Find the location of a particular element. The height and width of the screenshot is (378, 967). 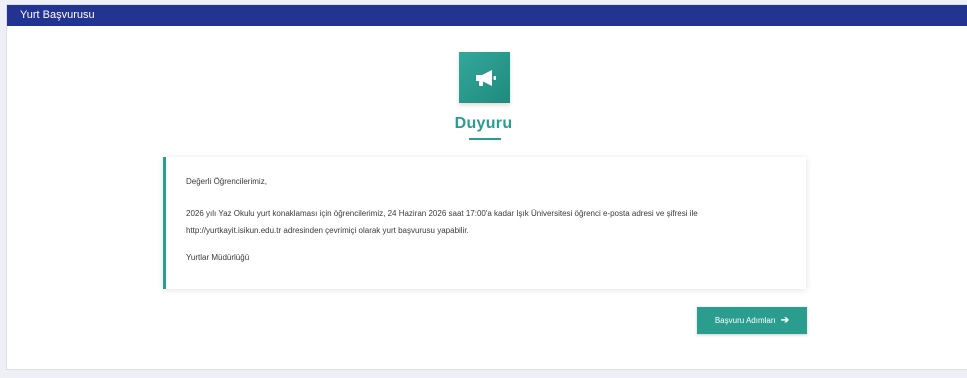

window-title: Yurt Başvurusu is located at coordinates (487, 15).